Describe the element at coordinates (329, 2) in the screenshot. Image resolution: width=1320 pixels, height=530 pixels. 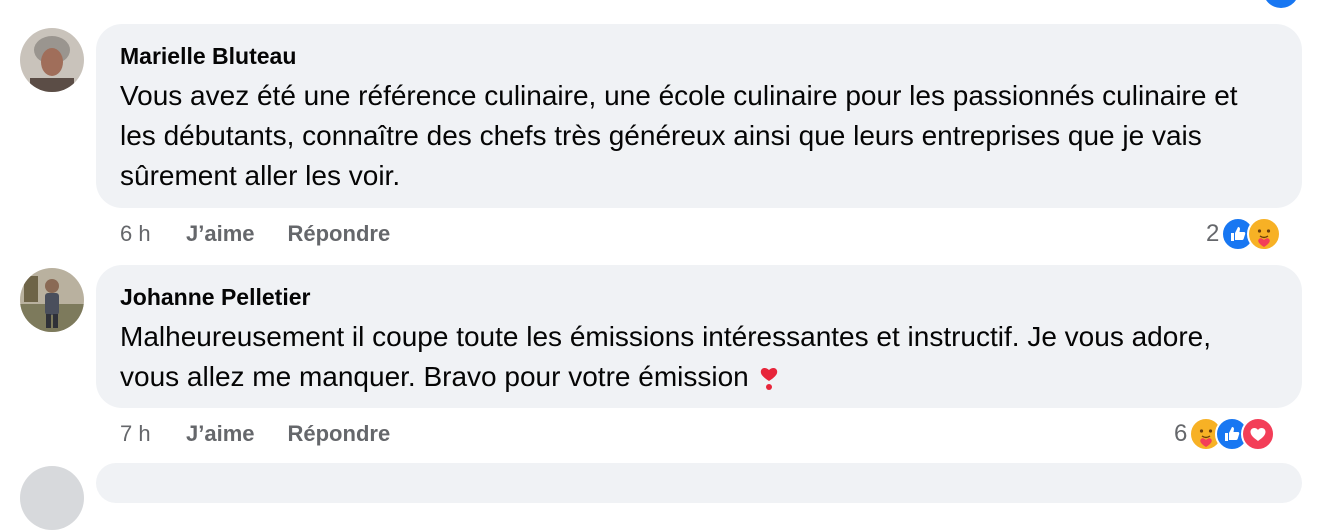
I see `partial-comment-above` at that location.